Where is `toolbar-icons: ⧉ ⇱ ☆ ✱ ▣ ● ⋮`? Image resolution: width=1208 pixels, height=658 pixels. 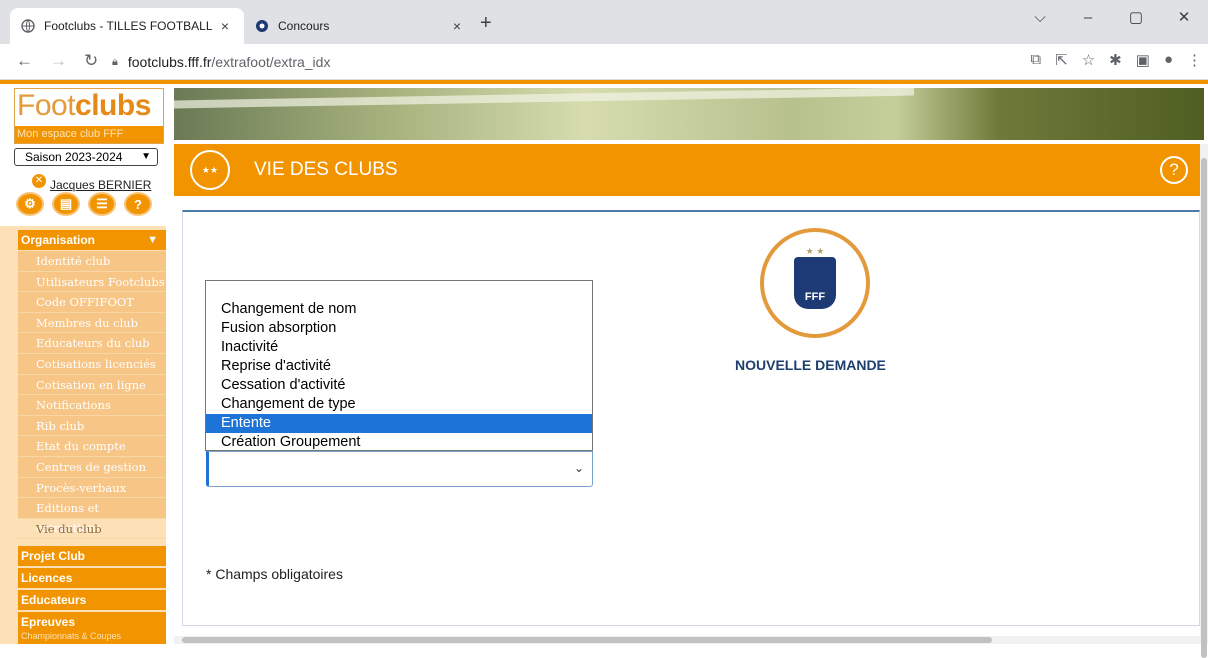 toolbar-icons: ⧉ ⇱ ☆ ✱ ▣ ● ⋮ is located at coordinates (1116, 60).